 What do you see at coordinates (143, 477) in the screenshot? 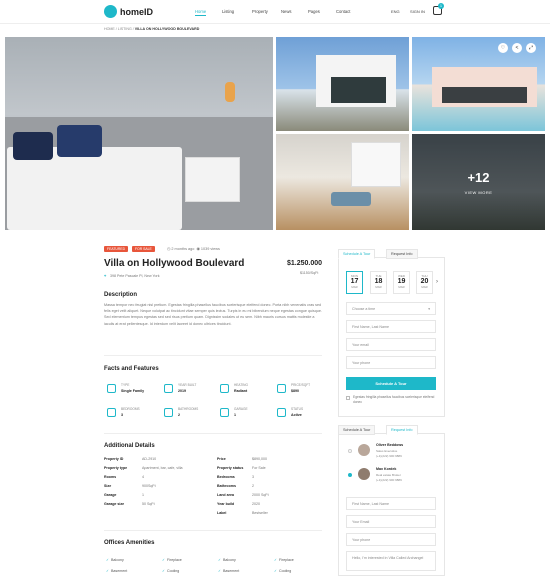
I see `detail-value: 4` at bounding box center [143, 477].